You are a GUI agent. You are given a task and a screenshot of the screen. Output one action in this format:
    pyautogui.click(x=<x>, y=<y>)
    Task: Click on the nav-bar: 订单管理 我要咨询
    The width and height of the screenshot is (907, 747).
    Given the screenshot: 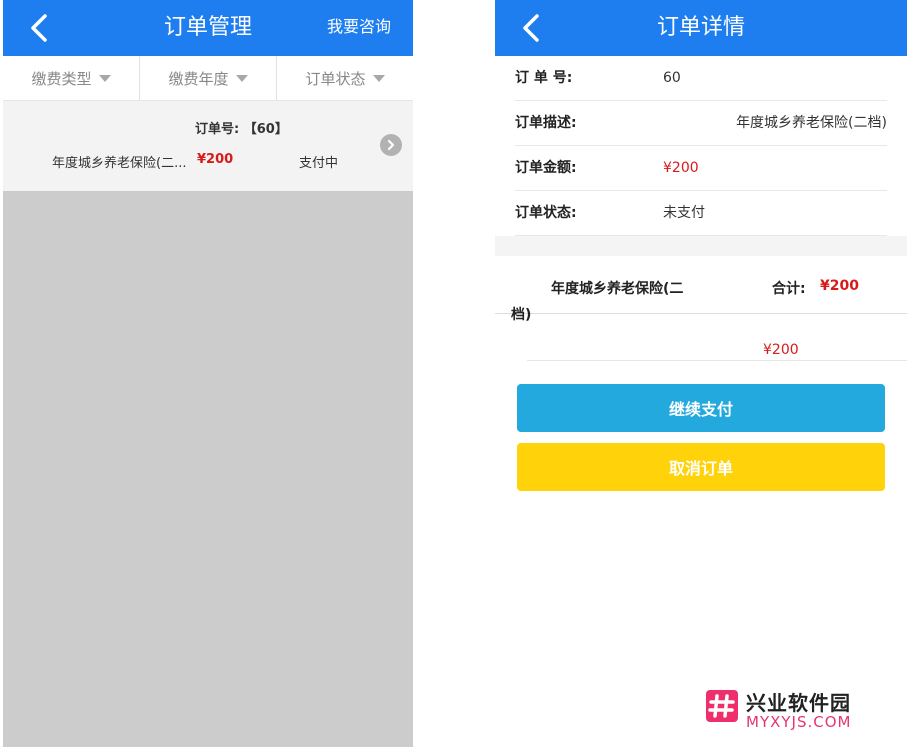 What is the action you would take?
    pyautogui.click(x=208, y=28)
    